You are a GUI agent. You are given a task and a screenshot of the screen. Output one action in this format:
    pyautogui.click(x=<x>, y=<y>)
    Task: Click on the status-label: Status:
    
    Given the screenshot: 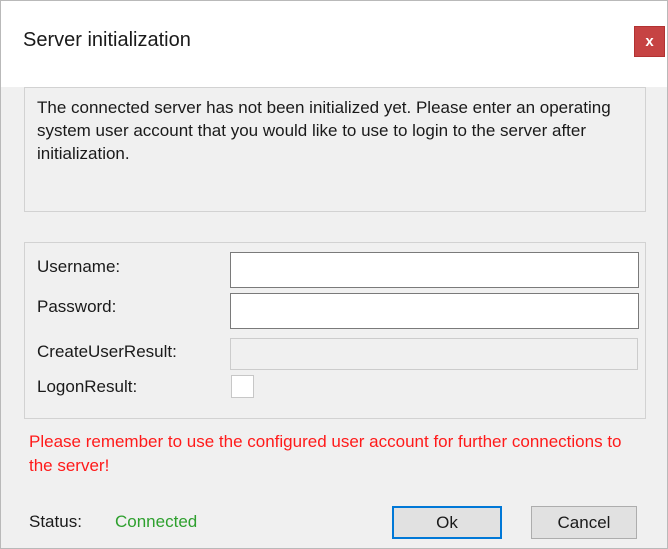 What is the action you would take?
    pyautogui.click(x=55, y=521)
    